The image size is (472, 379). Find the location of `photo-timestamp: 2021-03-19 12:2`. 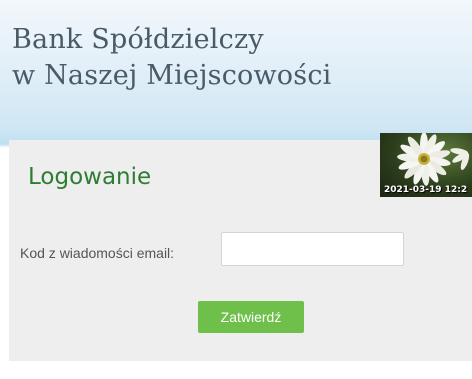

photo-timestamp: 2021-03-19 12:2 is located at coordinates (426, 190).